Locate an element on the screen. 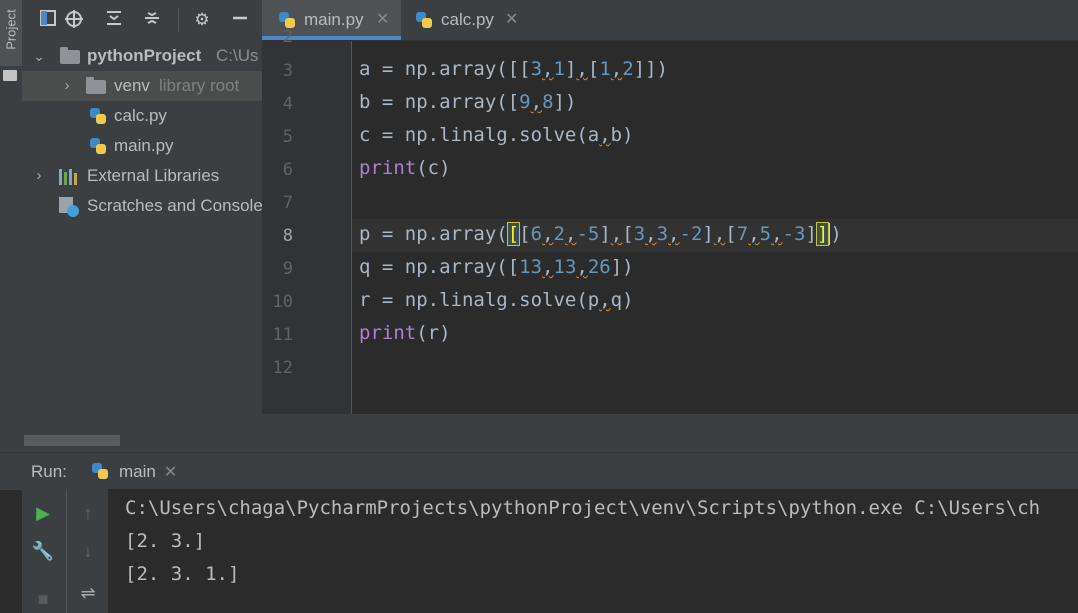  tree-item-main-py: main.py is located at coordinates (142, 146).